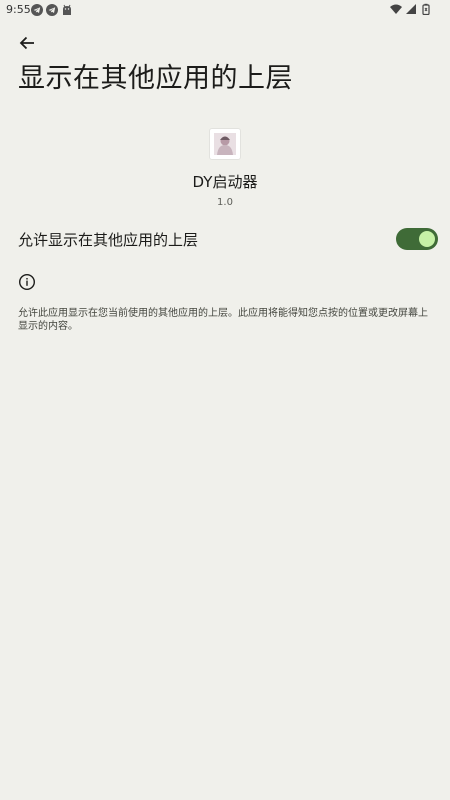 The image size is (450, 800). I want to click on app-version: 1.0, so click(225, 202).